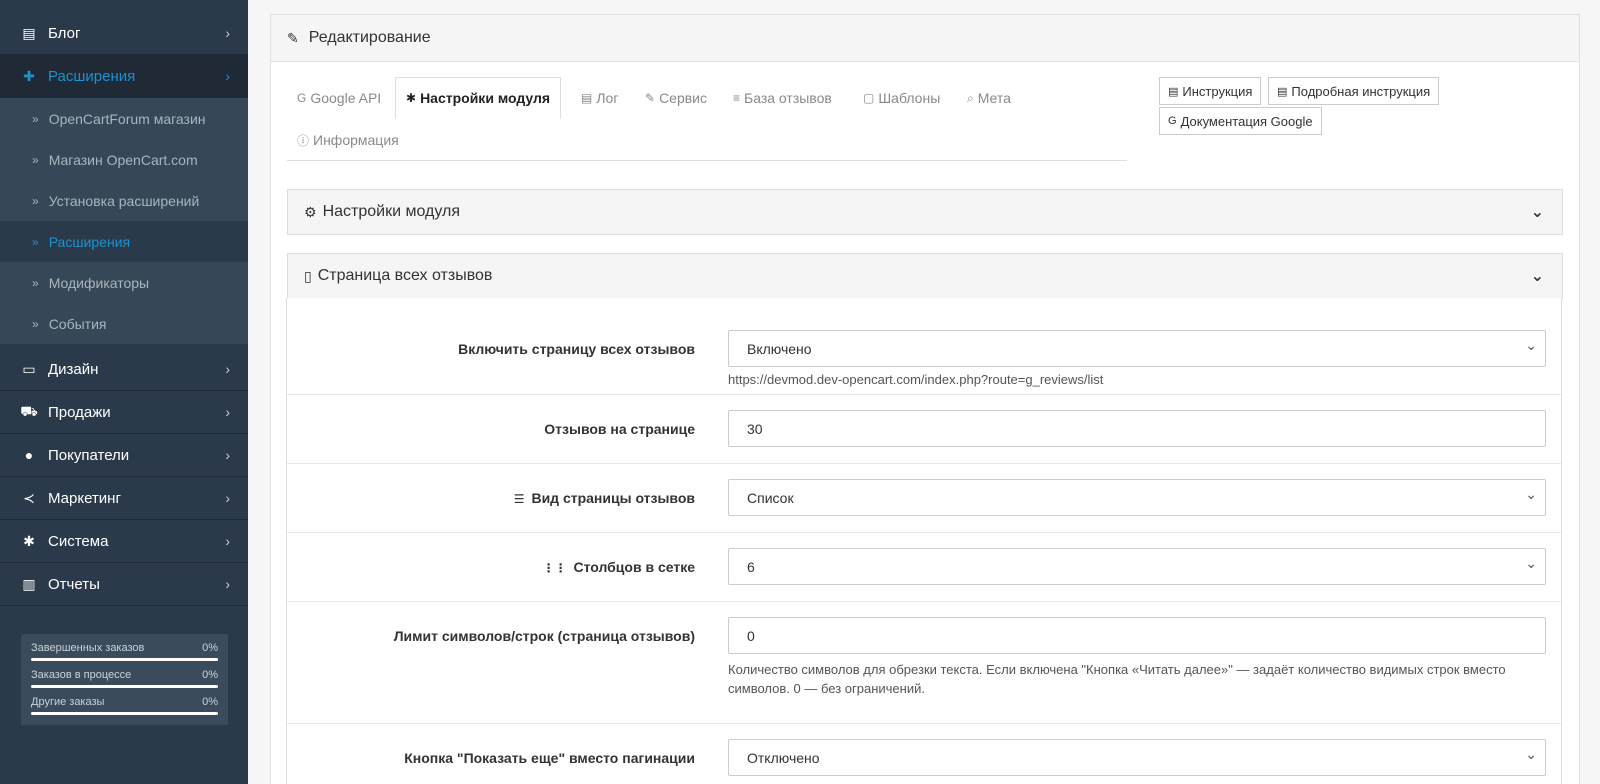  Describe the element at coordinates (124, 412) in the screenshot. I see `sidebar-item-sales: ⛟ Продажи ›` at that location.